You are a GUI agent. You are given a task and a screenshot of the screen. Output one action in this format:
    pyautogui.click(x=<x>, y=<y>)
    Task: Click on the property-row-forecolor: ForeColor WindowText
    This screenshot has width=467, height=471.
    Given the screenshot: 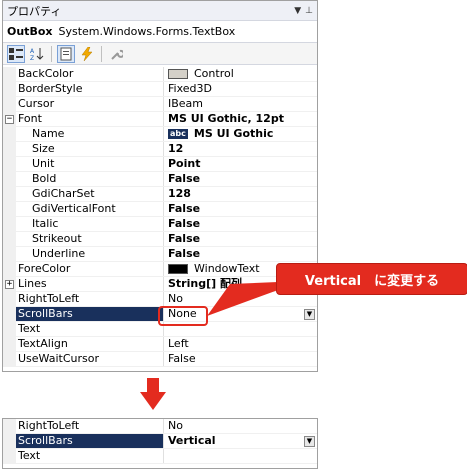 What is the action you would take?
    pyautogui.click(x=160, y=269)
    